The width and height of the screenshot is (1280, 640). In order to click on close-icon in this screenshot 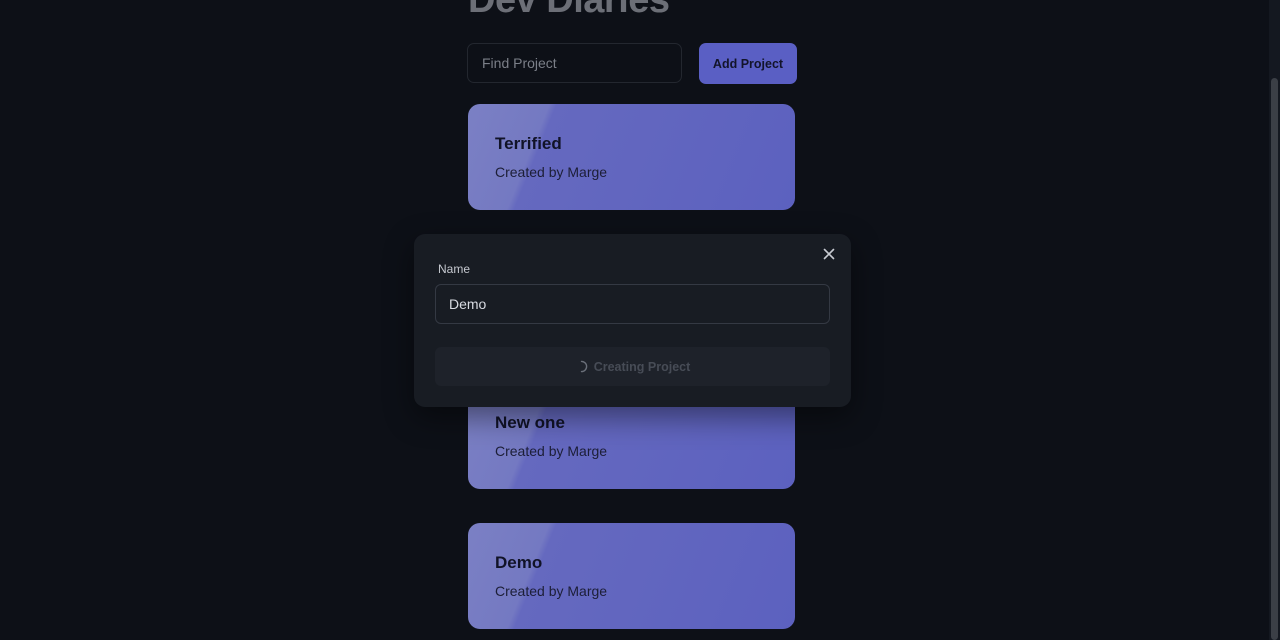, I will do `click(829, 254)`.